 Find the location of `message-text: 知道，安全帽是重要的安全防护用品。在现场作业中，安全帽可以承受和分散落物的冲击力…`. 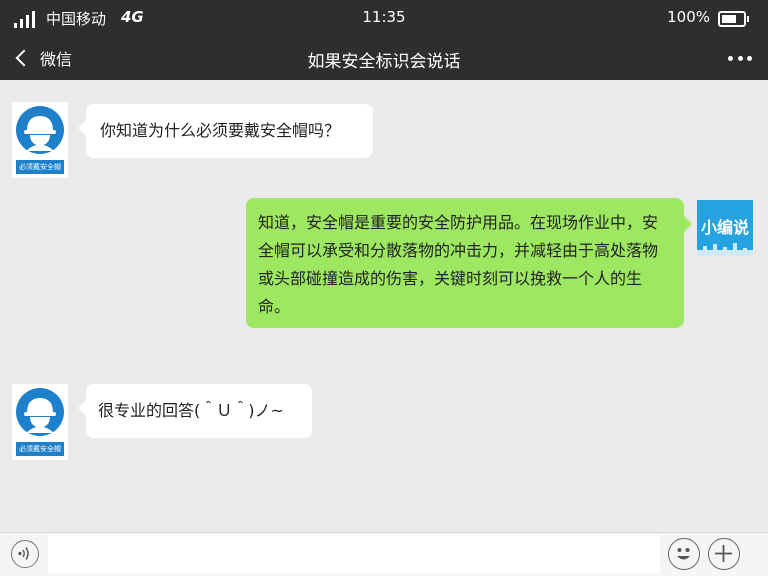

message-text: 知道，安全帽是重要的安全防护用品。在现场作业中，安全帽可以承受和分散落物的冲击力… is located at coordinates (458, 264).